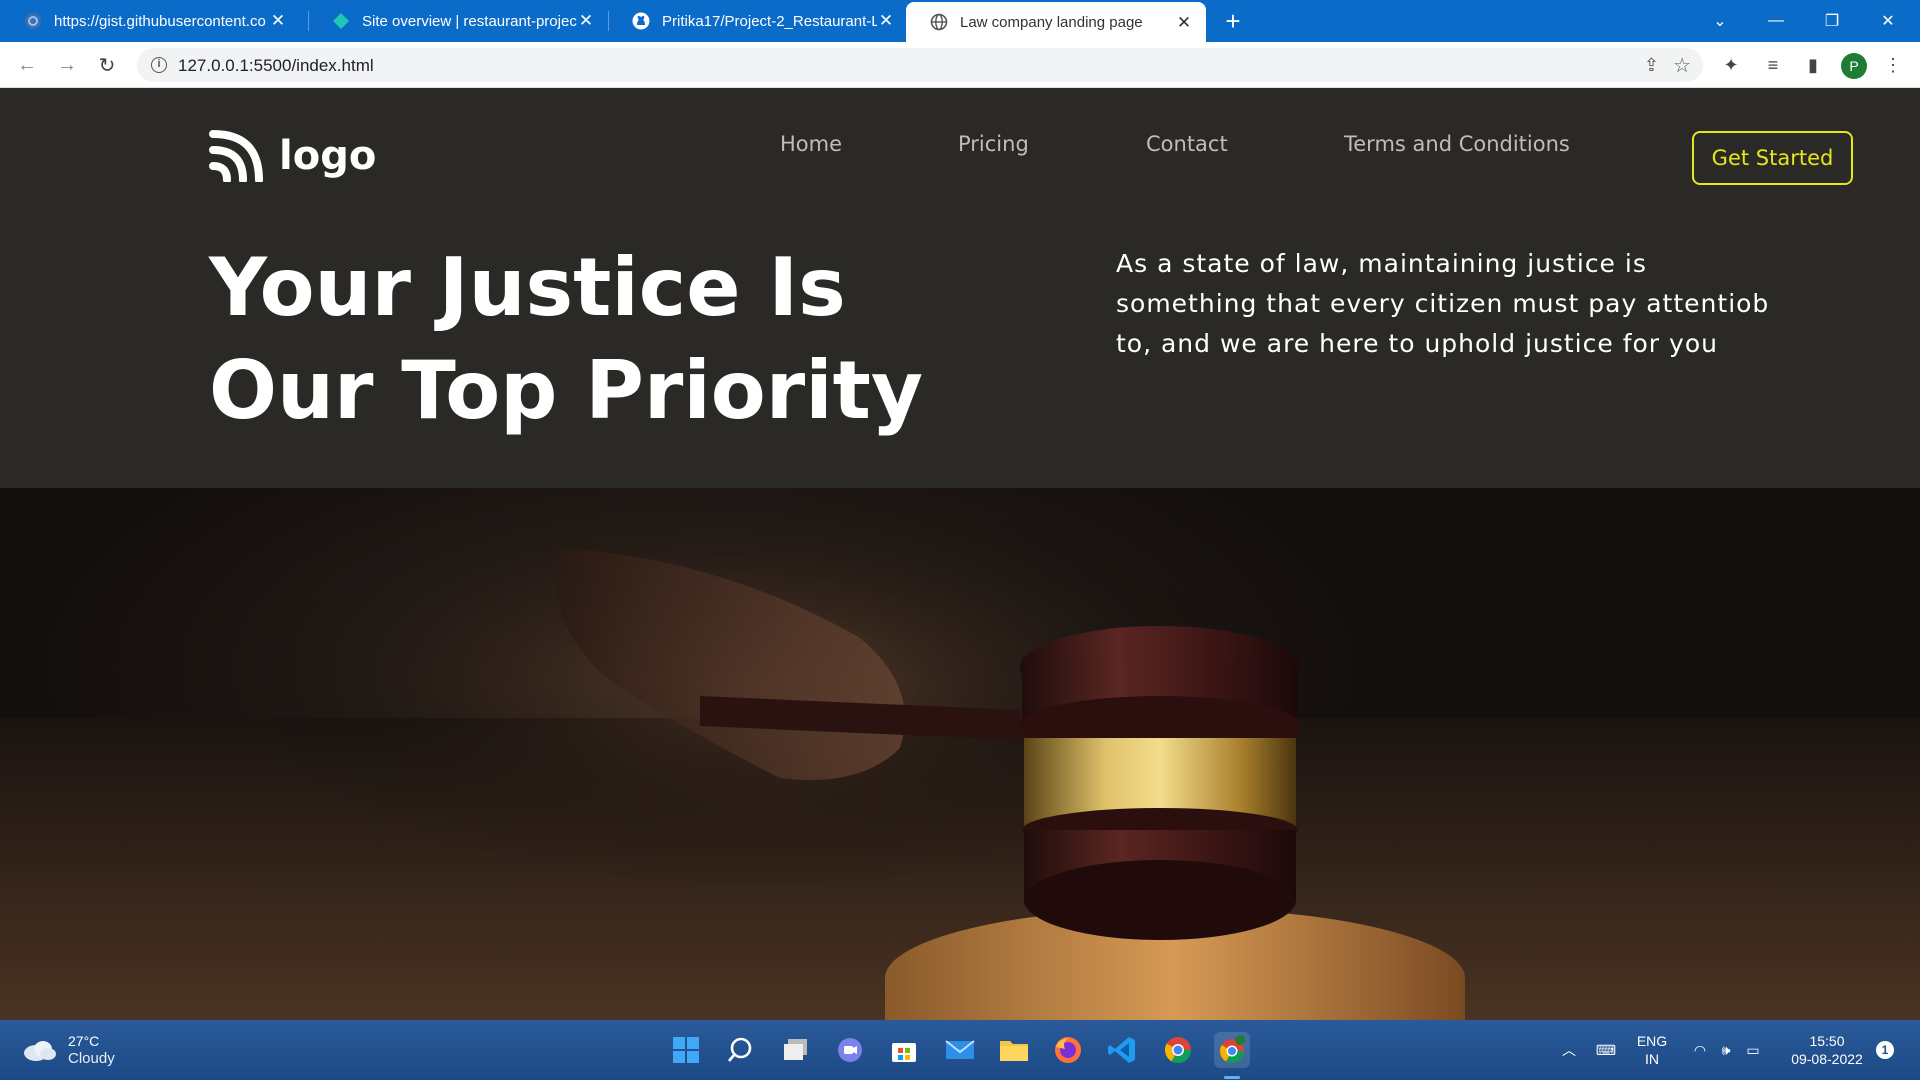 The width and height of the screenshot is (1920, 1080). What do you see at coordinates (469, 21) in the screenshot?
I see `tab-title: Site overview | restaurant-project` at bounding box center [469, 21].